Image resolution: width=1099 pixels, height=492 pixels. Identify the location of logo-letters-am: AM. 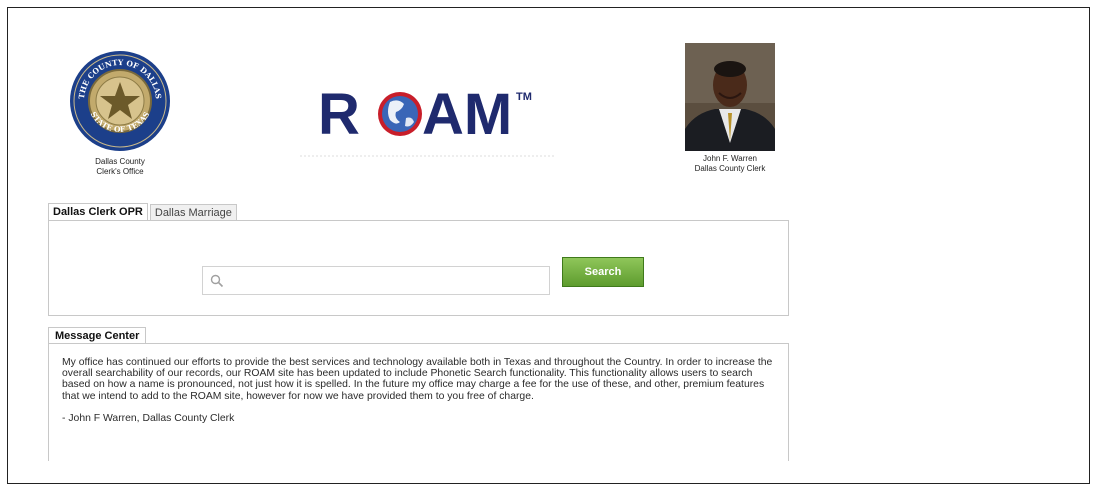
(467, 114).